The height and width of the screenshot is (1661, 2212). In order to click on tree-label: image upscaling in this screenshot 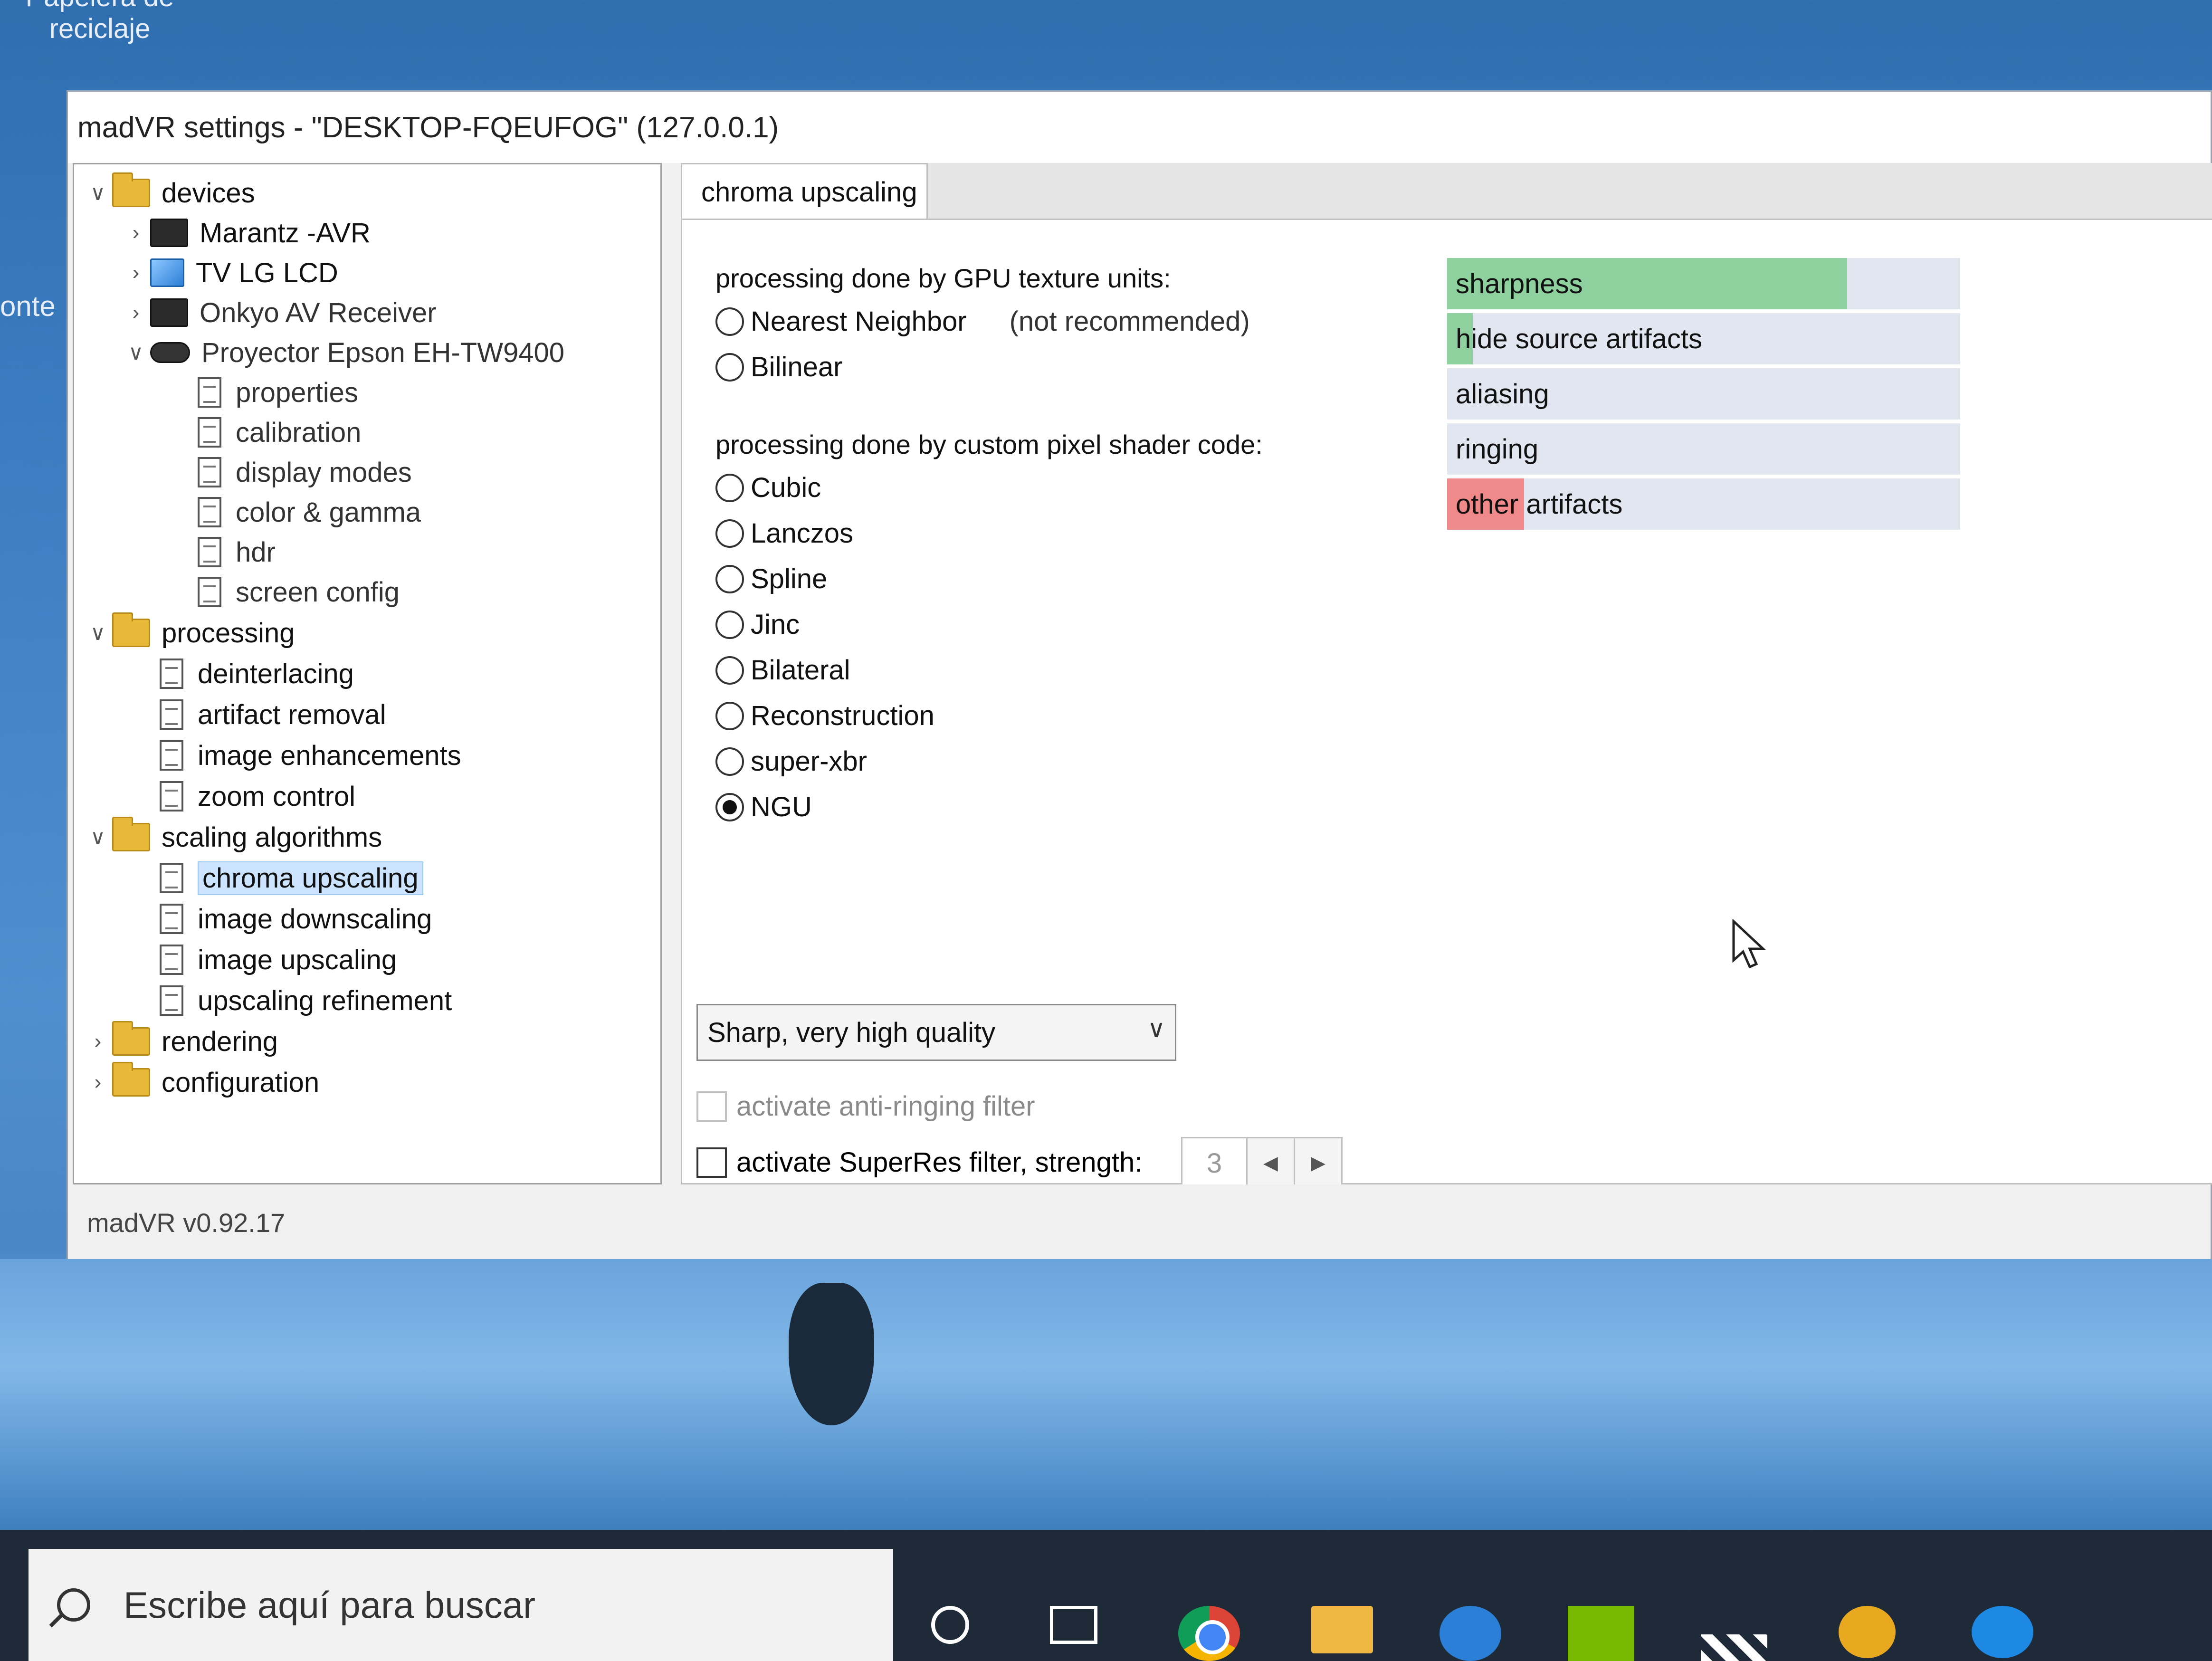, I will do `click(297, 959)`.